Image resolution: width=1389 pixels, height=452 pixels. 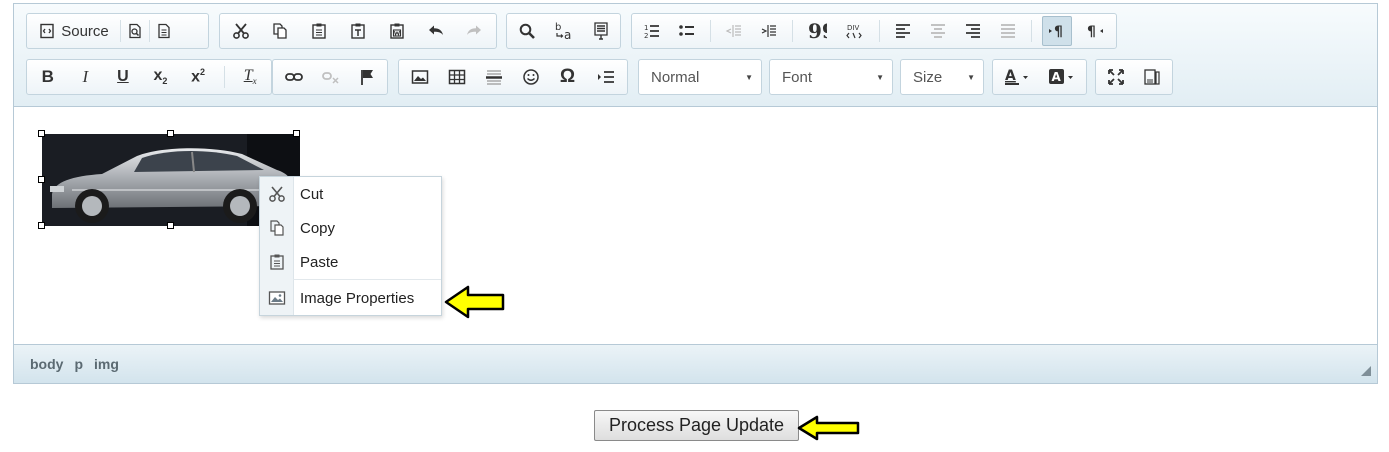 I want to click on bold-icon: B, so click(x=47, y=76).